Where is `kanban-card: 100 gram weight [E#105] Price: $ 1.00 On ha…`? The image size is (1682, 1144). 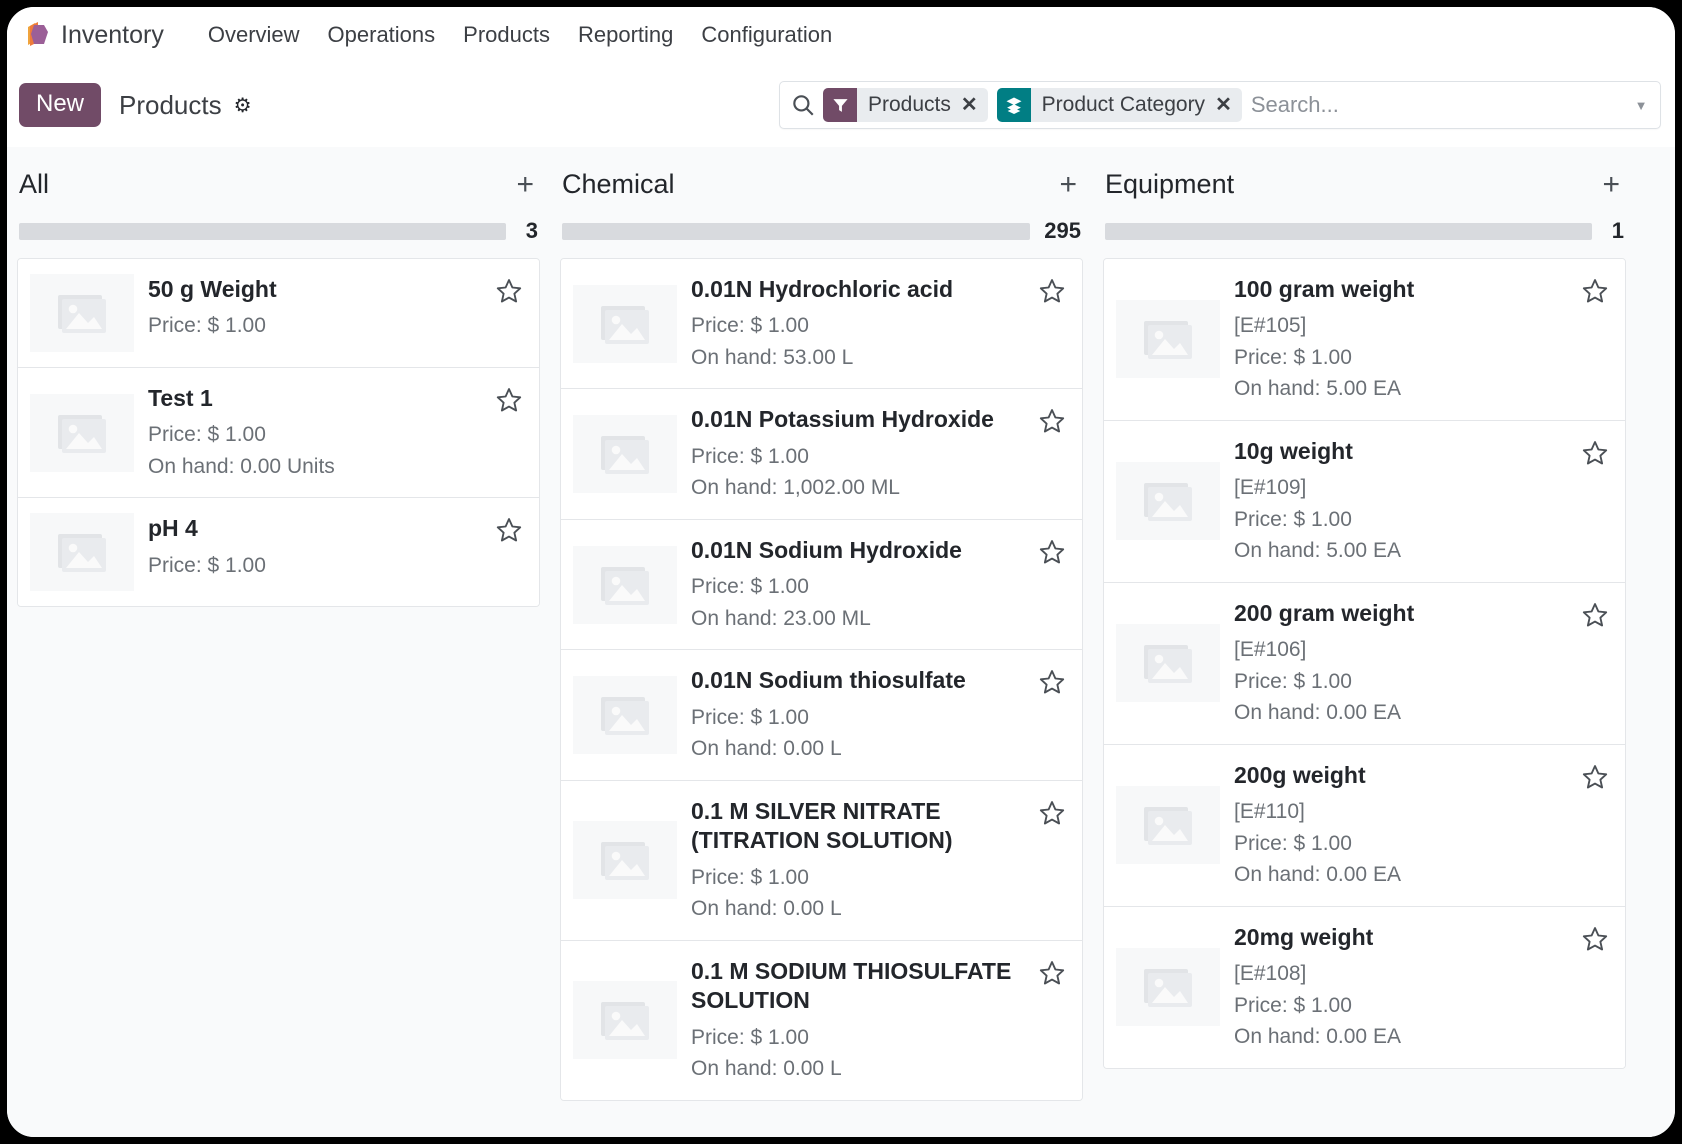
kanban-card: 100 gram weight [E#105] Price: $ 1.00 On ha… is located at coordinates (1364, 340).